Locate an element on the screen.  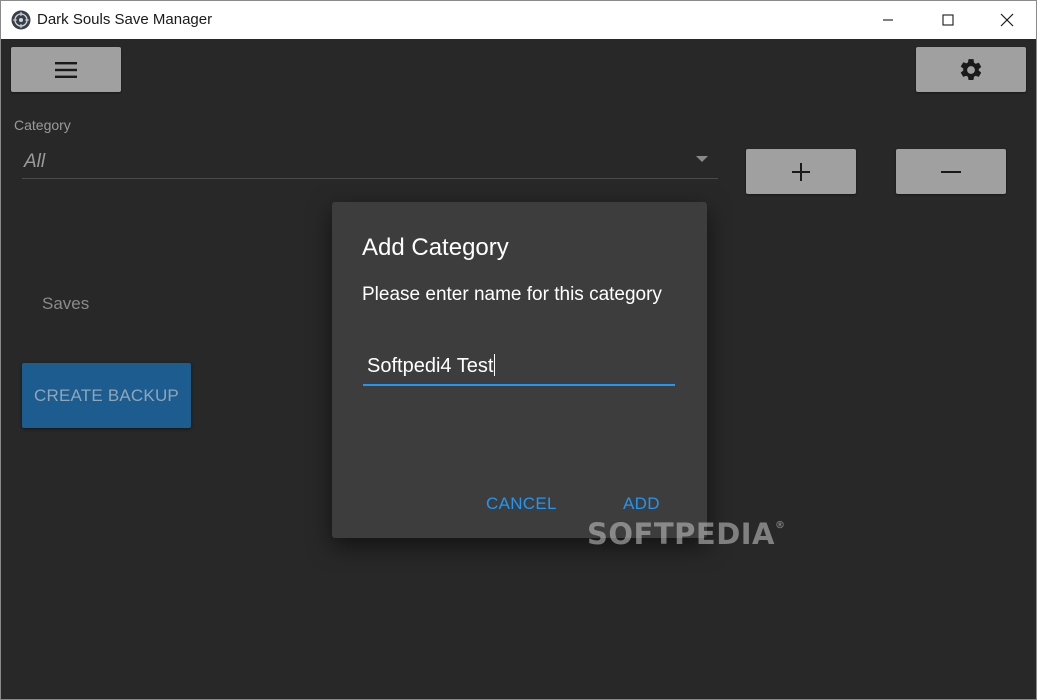
close-icon is located at coordinates (1007, 20).